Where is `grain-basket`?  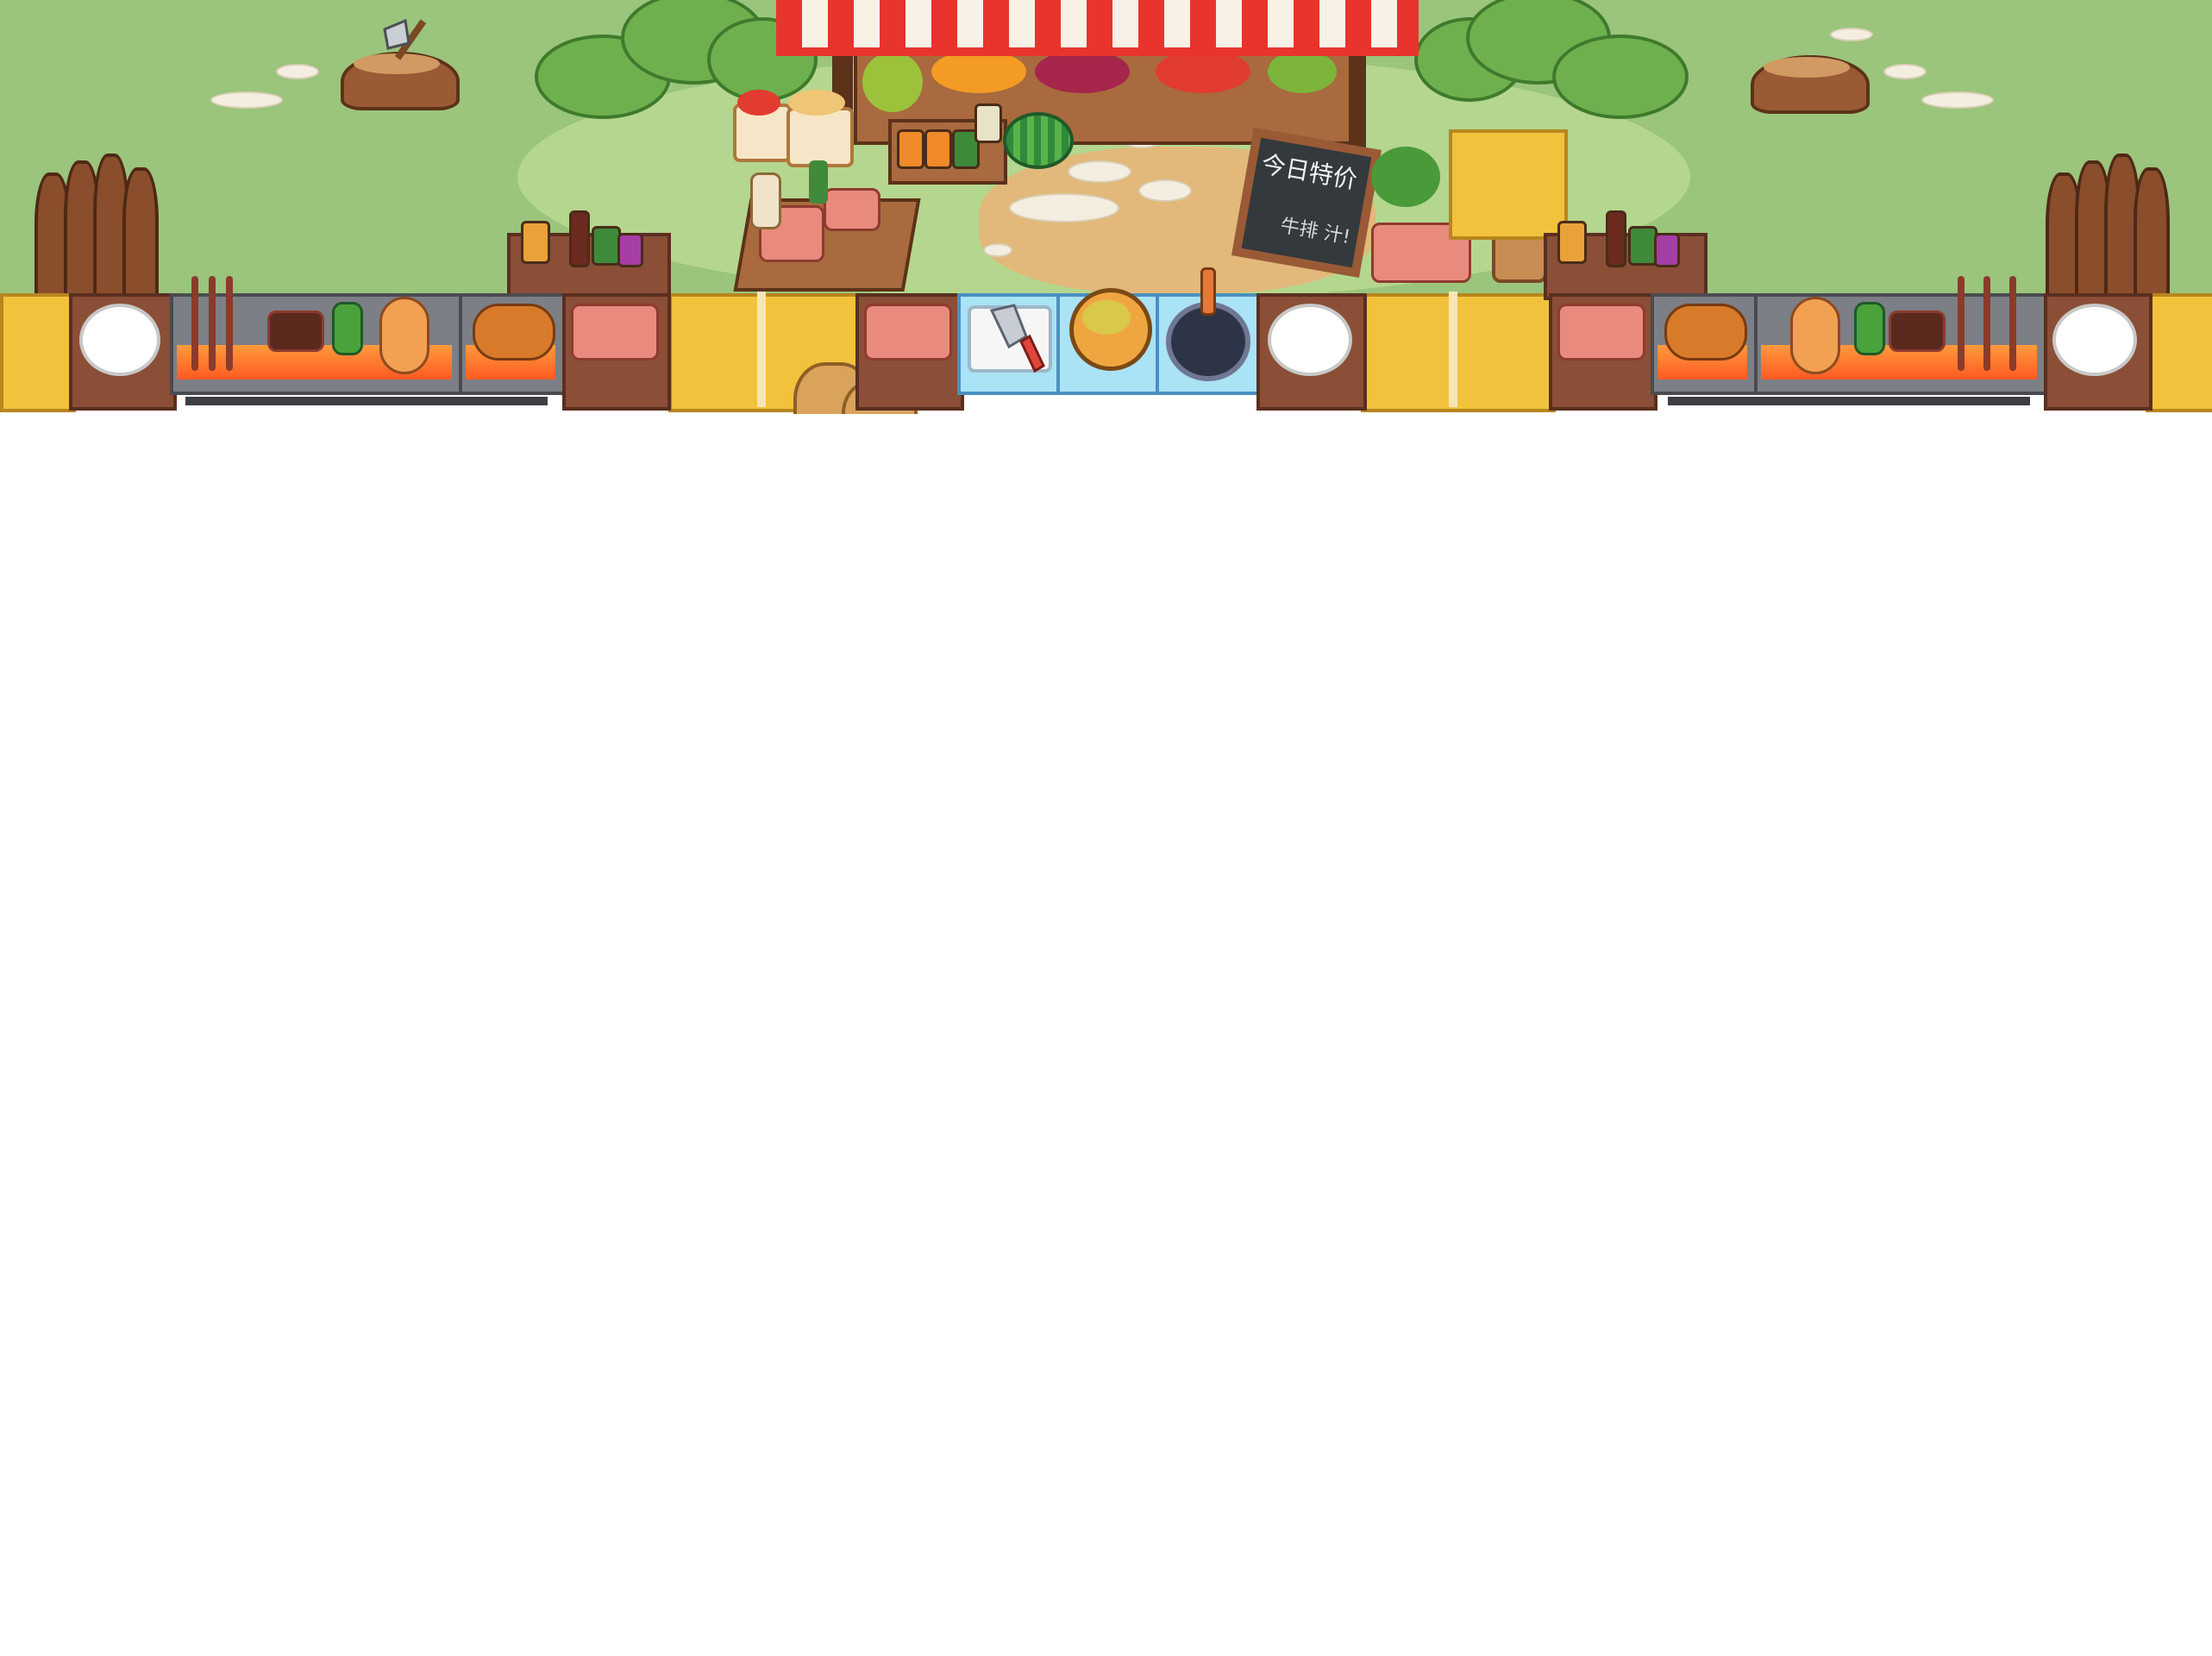
grain-basket is located at coordinates (820, 137).